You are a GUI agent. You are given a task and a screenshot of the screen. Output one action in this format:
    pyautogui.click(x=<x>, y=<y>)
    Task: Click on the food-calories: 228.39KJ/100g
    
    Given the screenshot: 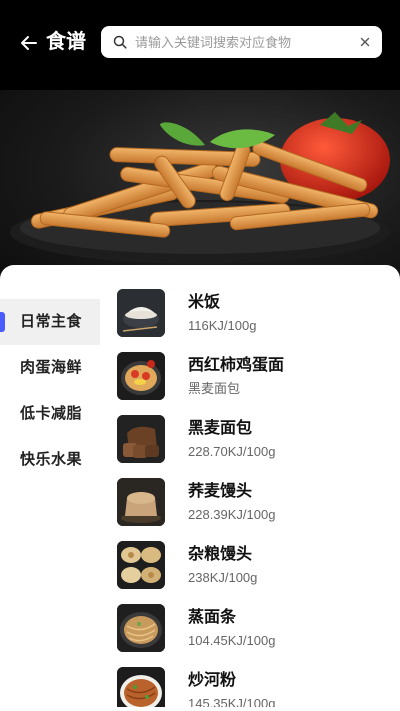 What is the action you would take?
    pyautogui.click(x=232, y=514)
    